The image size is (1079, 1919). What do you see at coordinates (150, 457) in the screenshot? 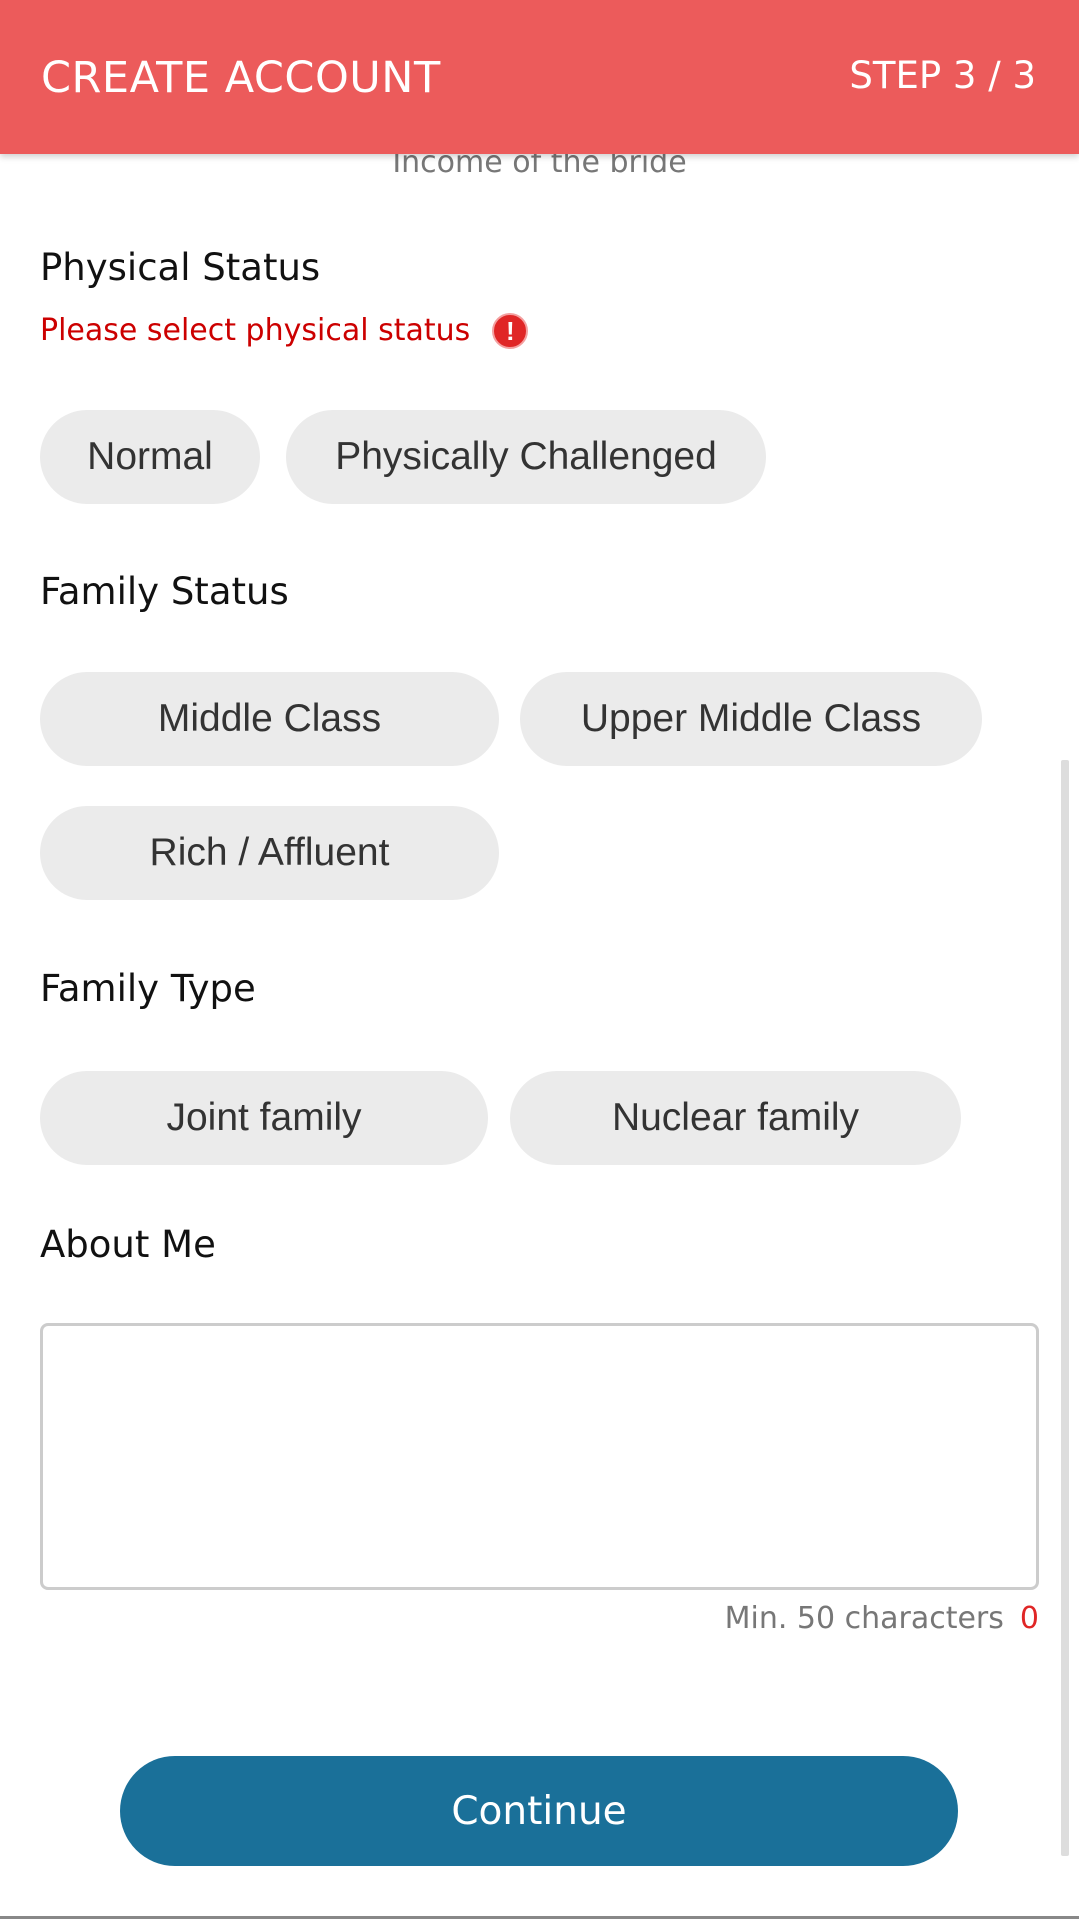
I see `chip-normal: Normal` at bounding box center [150, 457].